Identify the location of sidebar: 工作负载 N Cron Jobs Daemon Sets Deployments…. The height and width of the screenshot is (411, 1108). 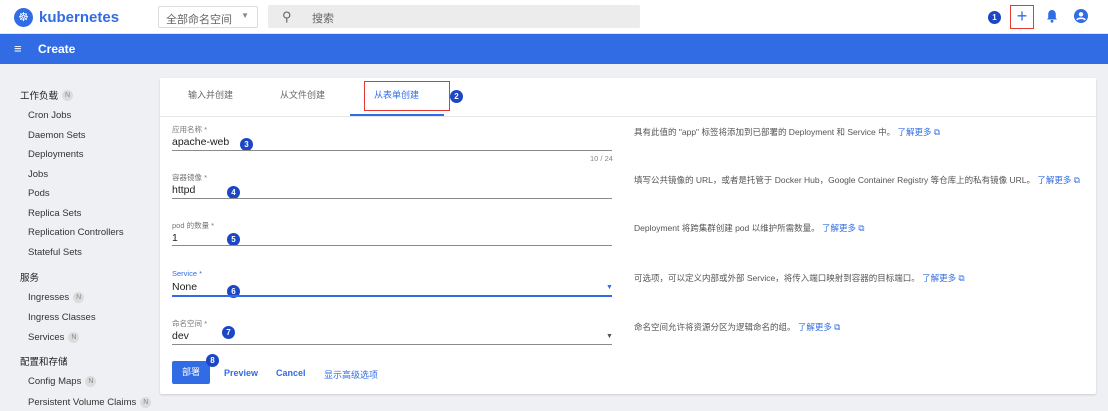
(76, 237).